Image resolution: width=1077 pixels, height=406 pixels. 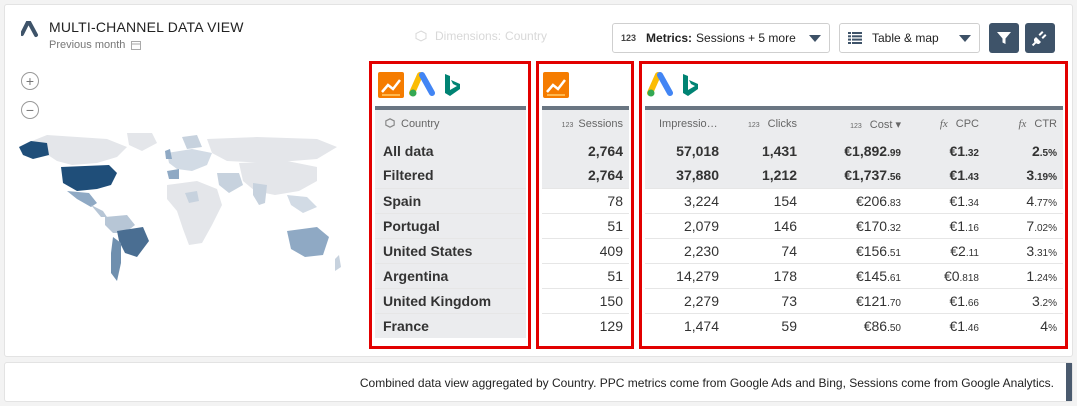 What do you see at coordinates (450, 225) in the screenshot?
I see `table-row: Portugal` at bounding box center [450, 225].